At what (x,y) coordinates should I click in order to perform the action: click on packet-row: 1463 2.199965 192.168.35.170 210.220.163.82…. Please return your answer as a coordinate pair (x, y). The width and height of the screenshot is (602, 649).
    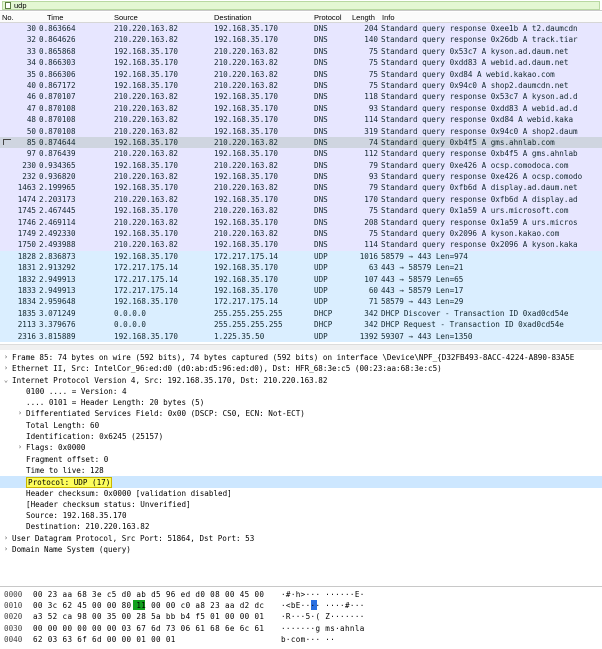
    Looking at the image, I should click on (301, 188).